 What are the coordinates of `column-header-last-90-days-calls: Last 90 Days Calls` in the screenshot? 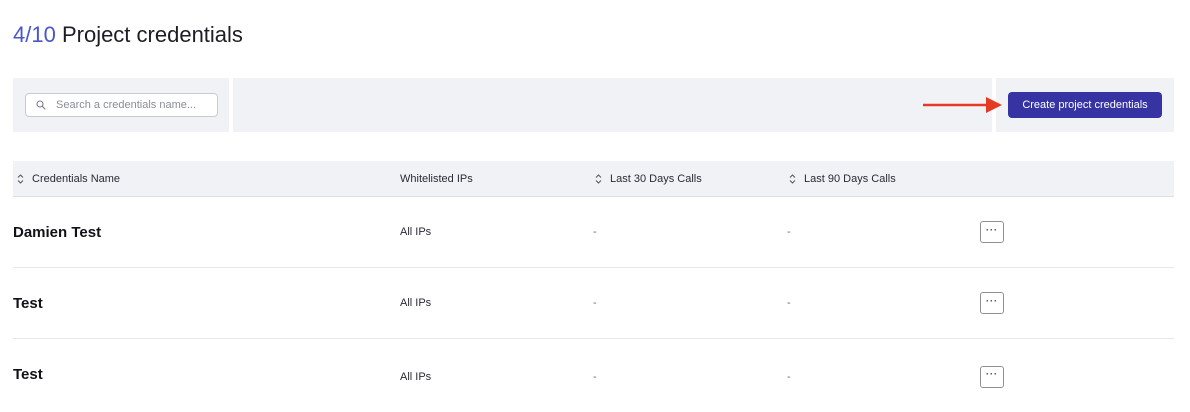 It's located at (842, 179).